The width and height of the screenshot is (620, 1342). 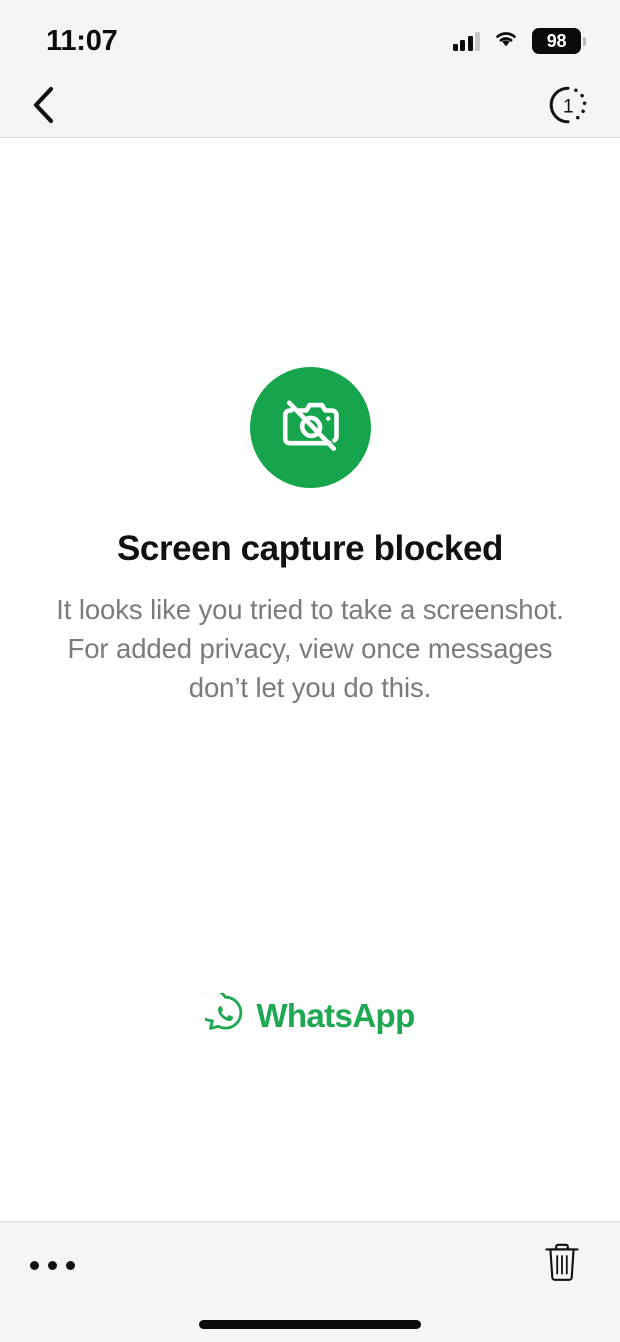 I want to click on more-options-button, so click(x=57, y=1265).